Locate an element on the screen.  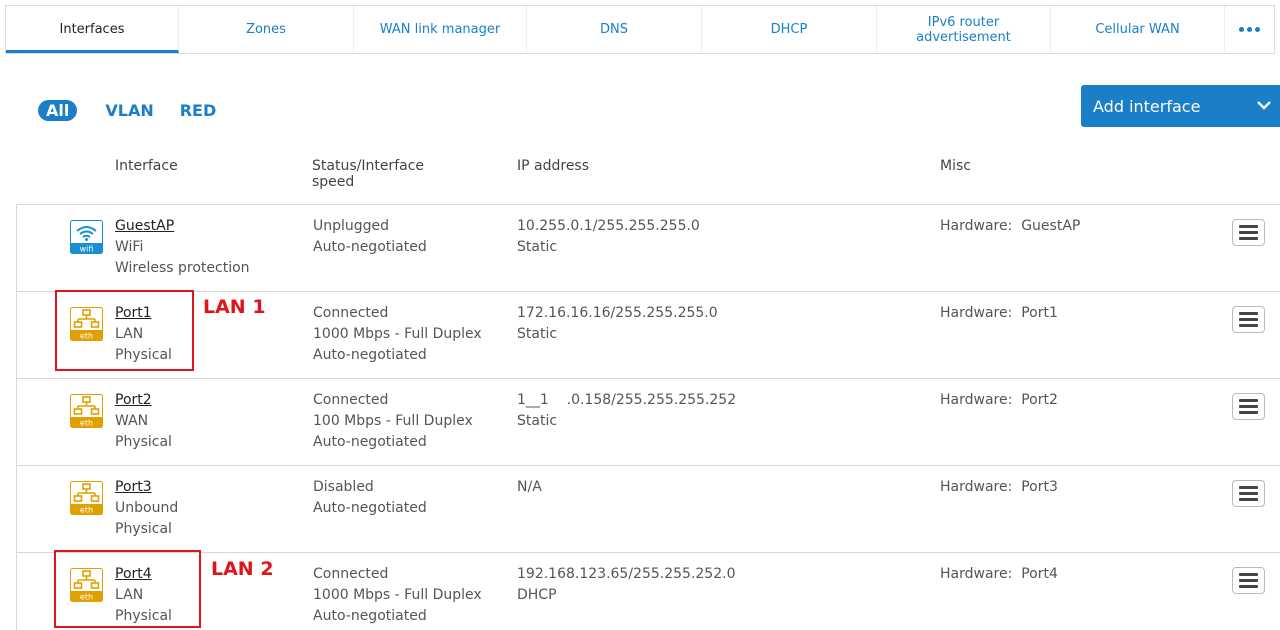
tab-dhcp: DHCP is located at coordinates (789, 29).